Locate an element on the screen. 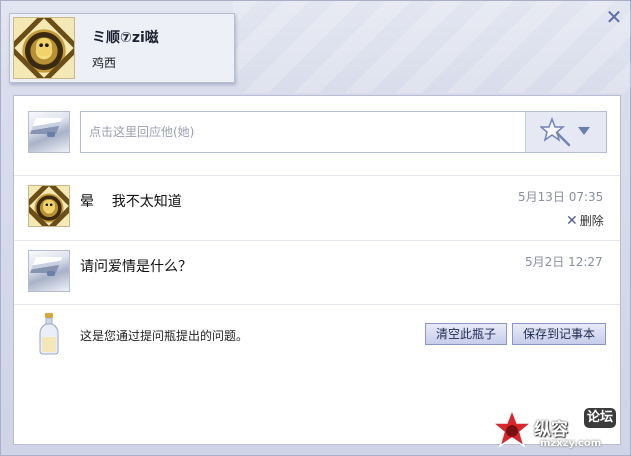 The image size is (631, 456). header-background is located at coordinates (432, 47).